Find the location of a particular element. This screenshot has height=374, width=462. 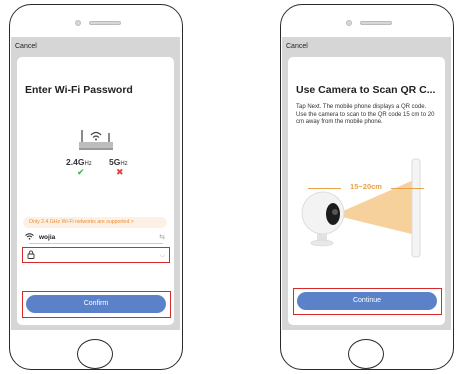

confirm-button-highlight: Confirm is located at coordinates (96, 304).